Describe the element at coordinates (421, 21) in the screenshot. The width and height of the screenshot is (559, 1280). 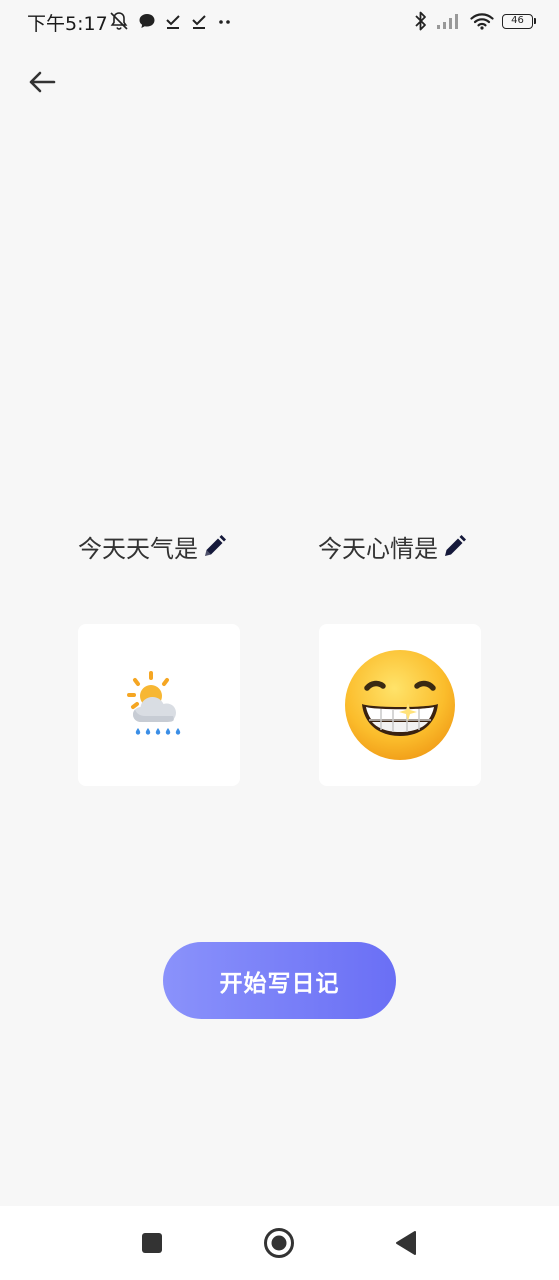
I see `bluetooth-icon` at that location.